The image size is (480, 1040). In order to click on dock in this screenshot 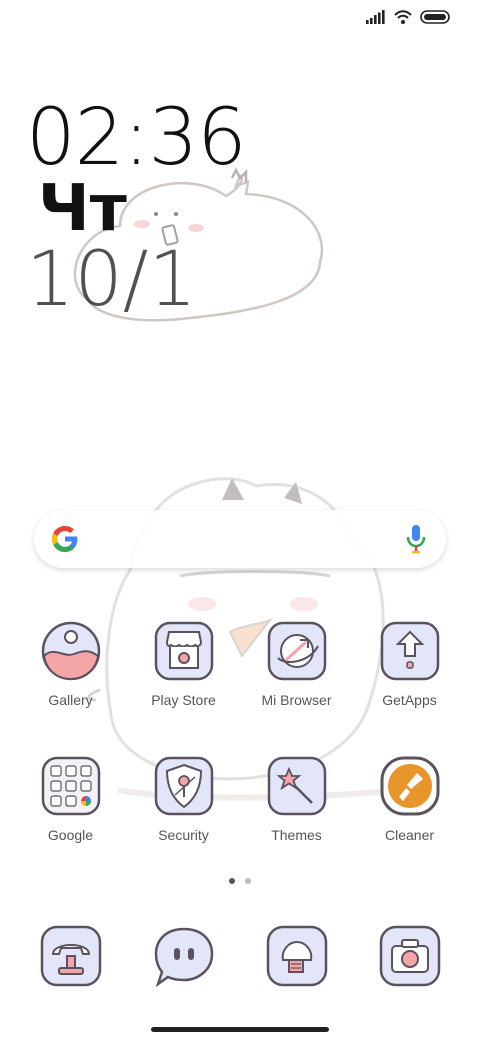, I will do `click(240, 956)`.